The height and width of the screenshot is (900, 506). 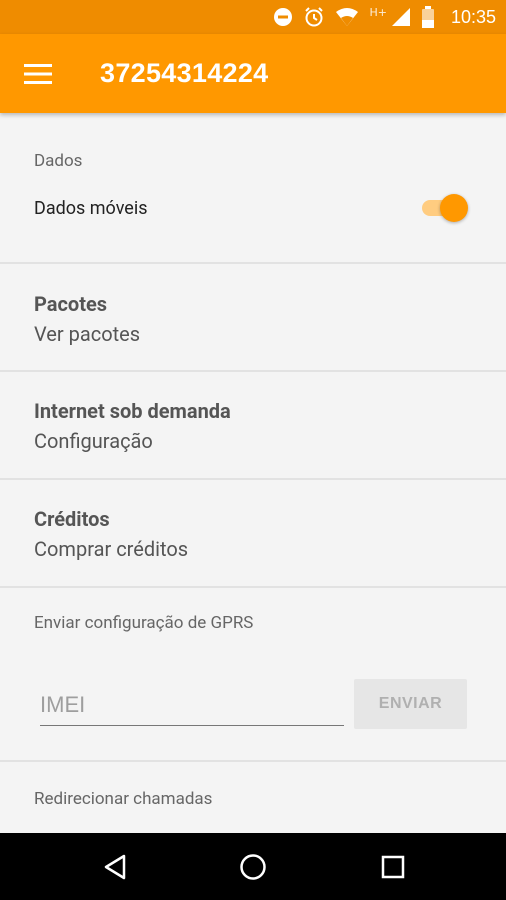 I want to click on page-title: 37254314224, so click(x=184, y=73).